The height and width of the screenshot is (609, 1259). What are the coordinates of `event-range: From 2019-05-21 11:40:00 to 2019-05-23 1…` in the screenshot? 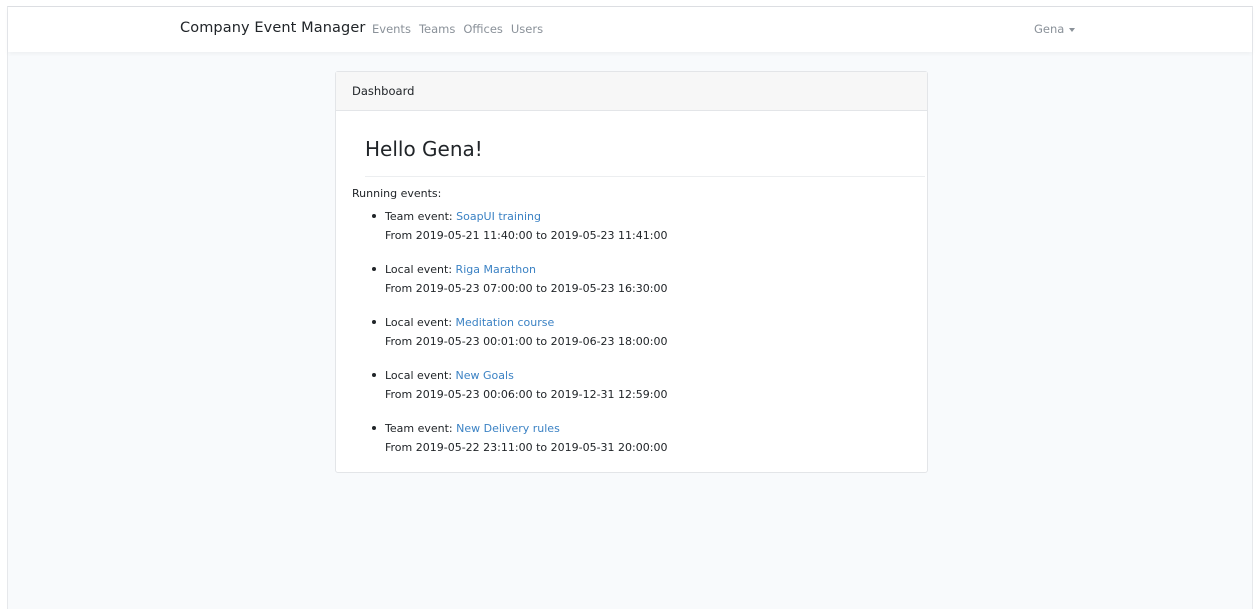 It's located at (526, 235).